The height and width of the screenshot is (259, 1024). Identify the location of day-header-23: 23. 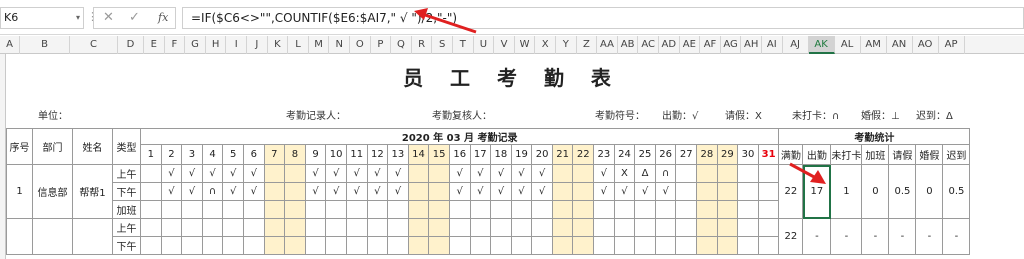
(604, 154).